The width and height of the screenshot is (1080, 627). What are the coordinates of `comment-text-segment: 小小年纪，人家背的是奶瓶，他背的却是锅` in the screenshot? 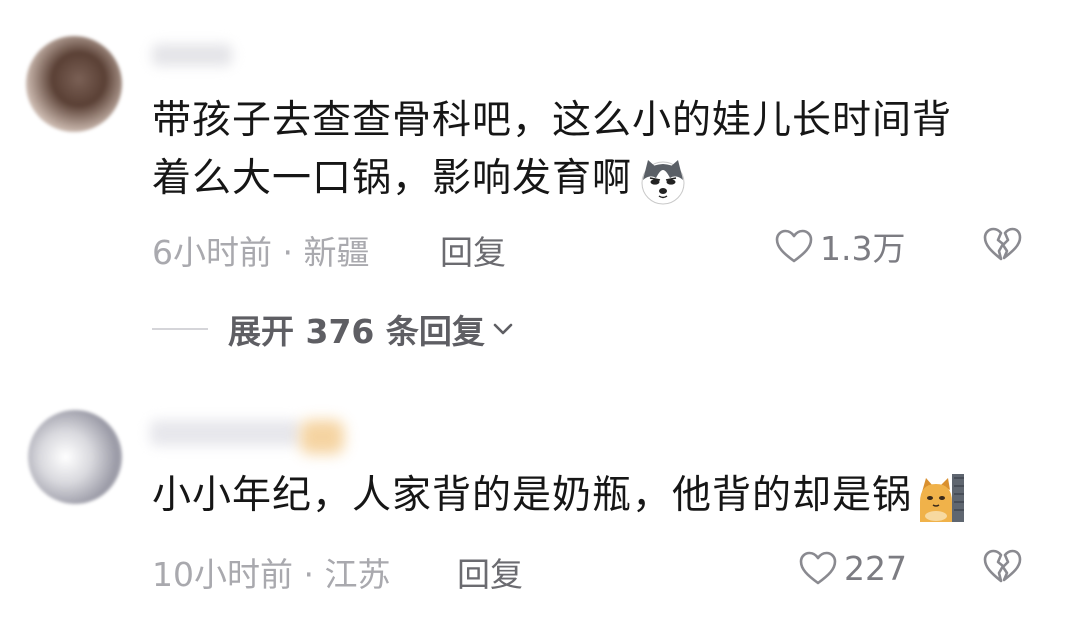 It's located at (532, 495).